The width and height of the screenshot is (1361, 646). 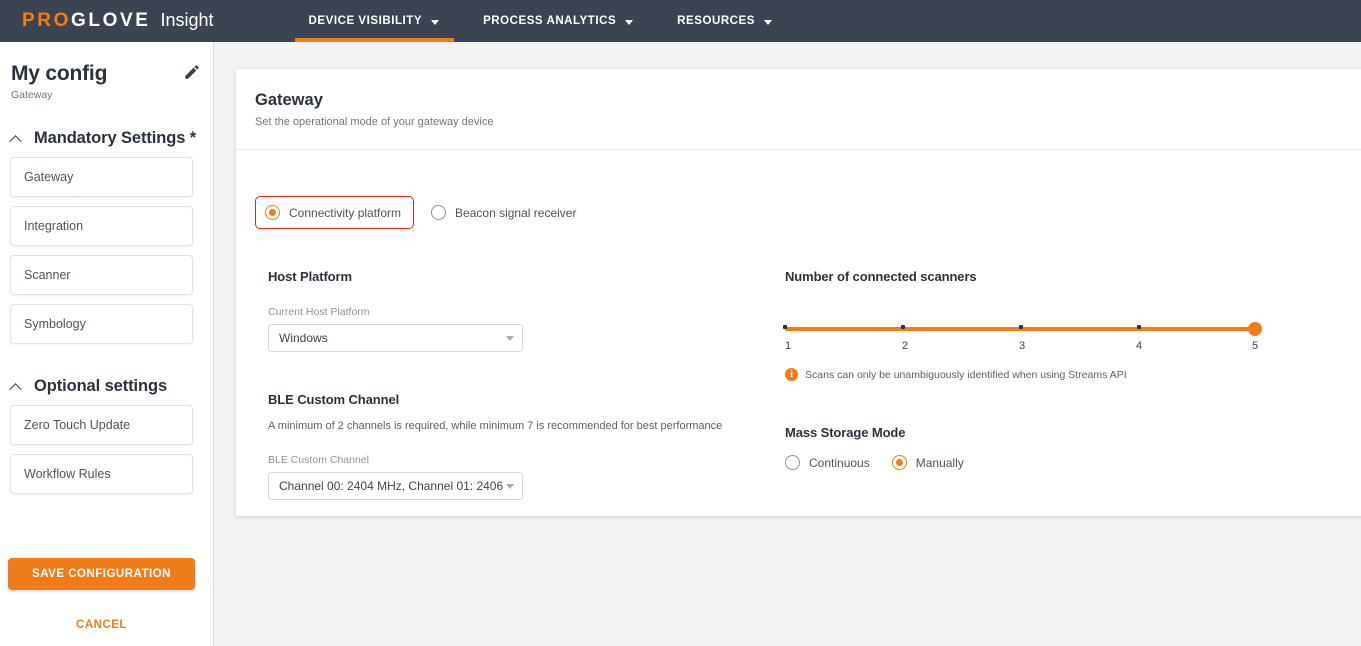 I want to click on nav-item-process-analytics: PROCESS ANALYTICS, so click(x=558, y=21).